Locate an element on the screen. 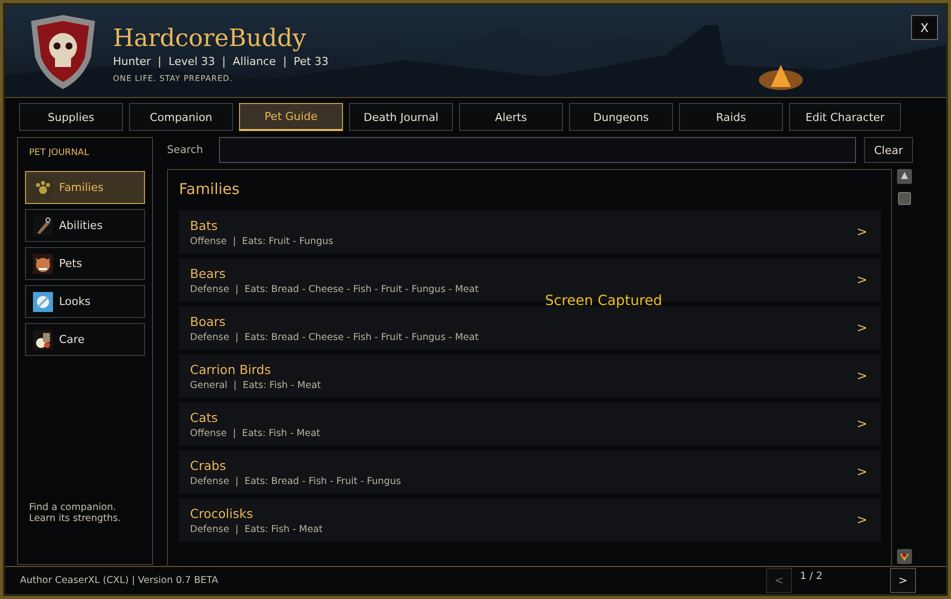 The image size is (951, 599). sidebar-item: Care is located at coordinates (85, 339).